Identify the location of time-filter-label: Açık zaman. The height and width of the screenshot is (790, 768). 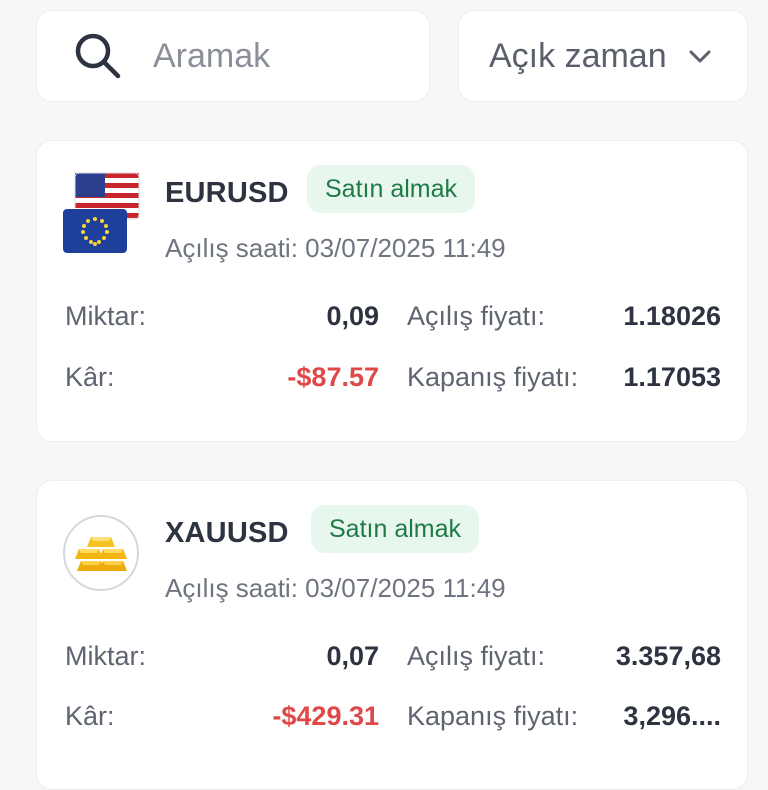
(578, 55).